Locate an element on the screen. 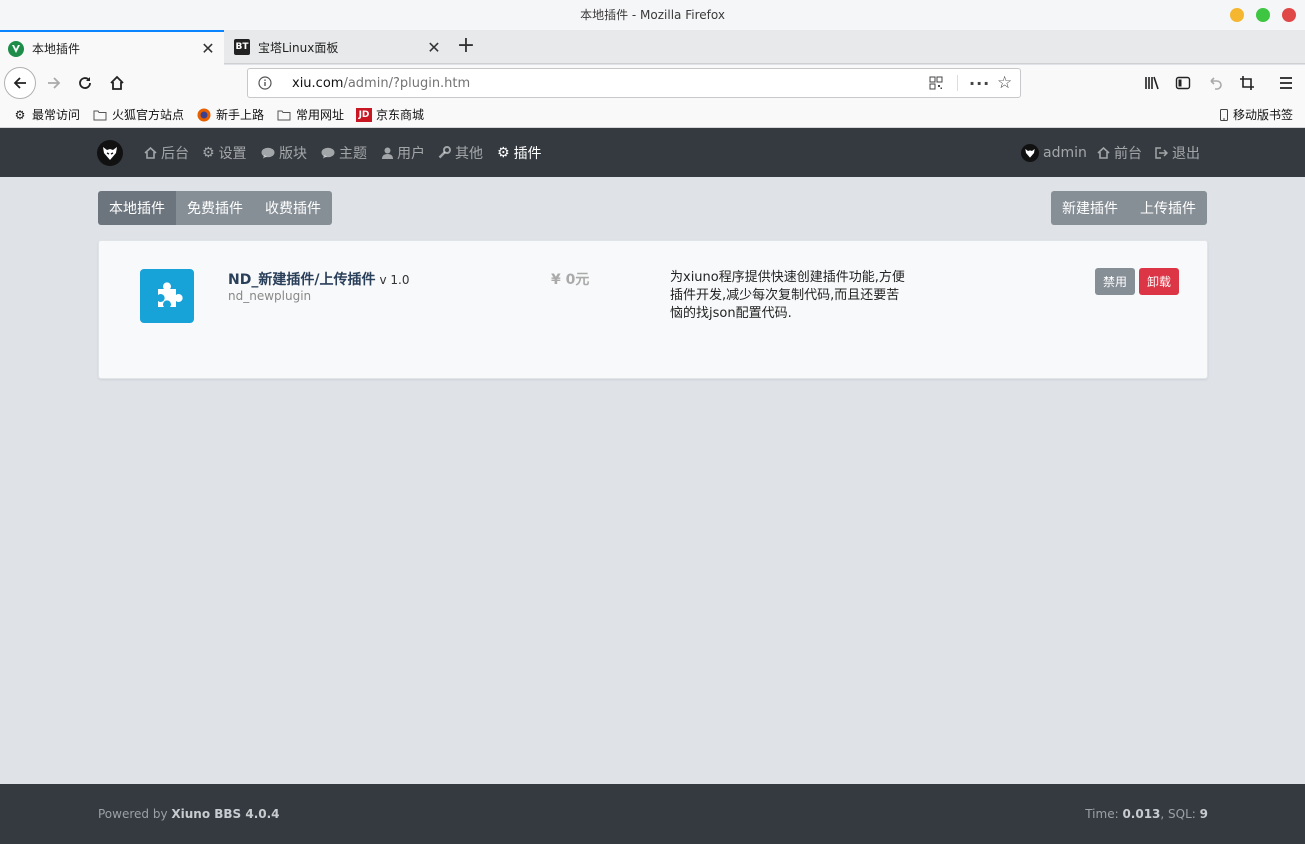 The height and width of the screenshot is (844, 1305). sign-out-icon is located at coordinates (1161, 152).